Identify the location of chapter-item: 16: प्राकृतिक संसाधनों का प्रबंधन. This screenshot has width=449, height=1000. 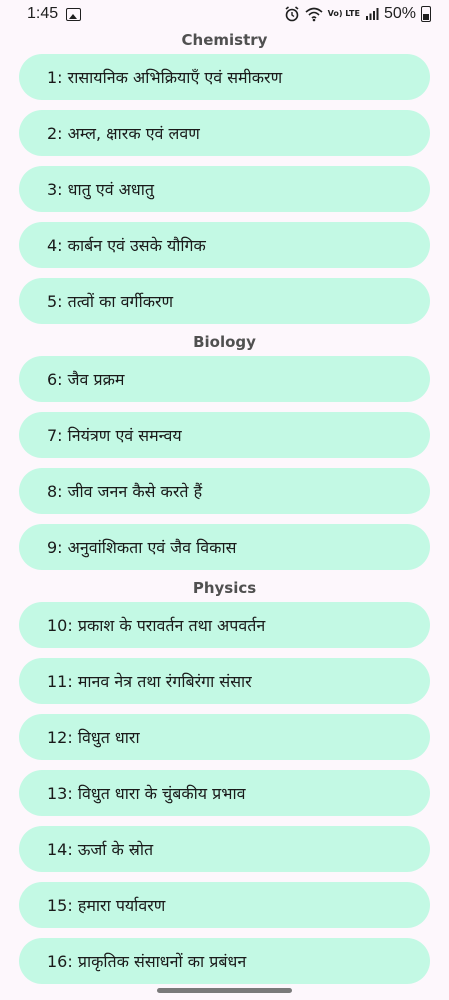
(224, 961).